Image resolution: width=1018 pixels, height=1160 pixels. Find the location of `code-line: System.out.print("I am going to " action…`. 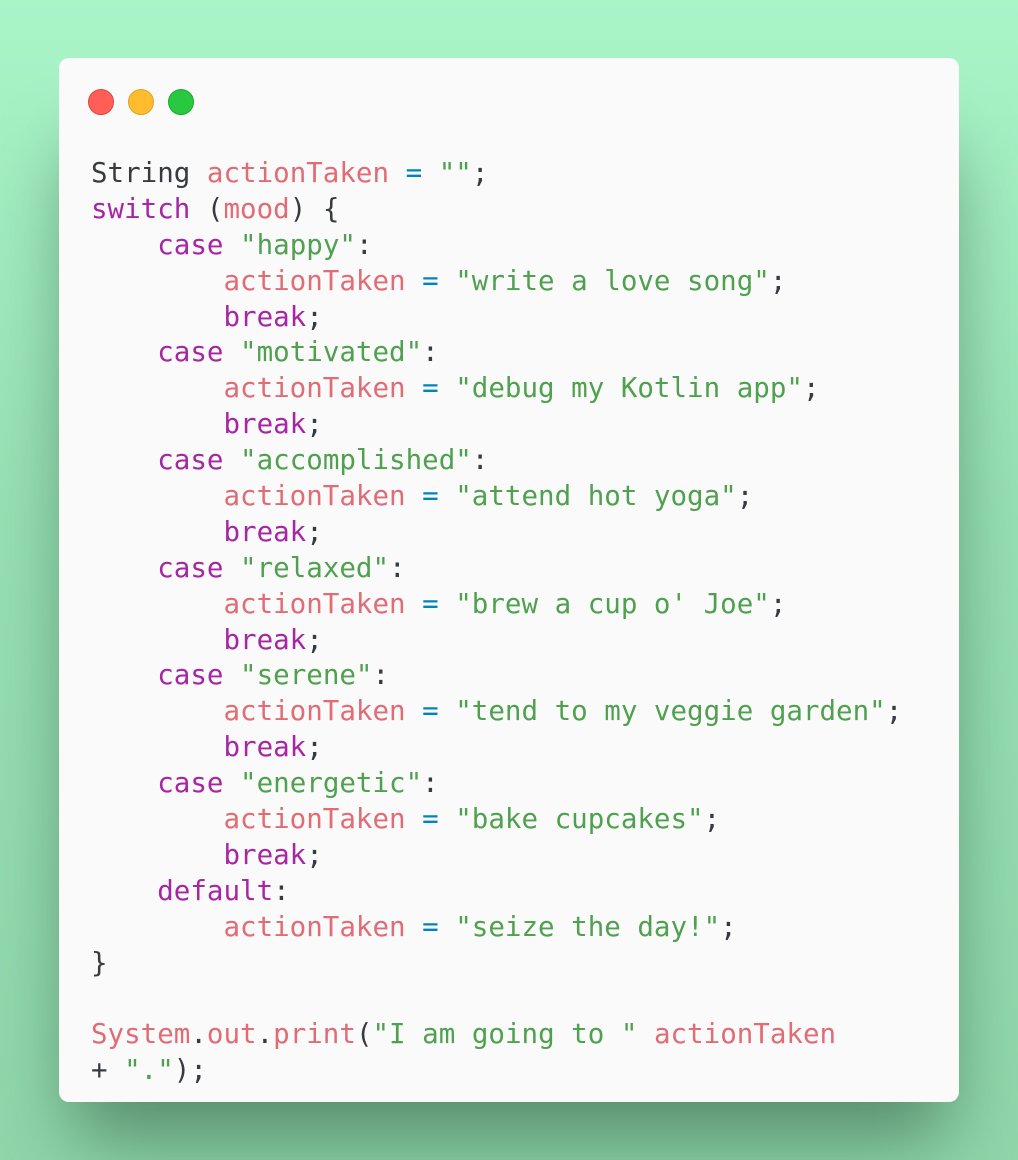

code-line: System.out.print("I am going to " action… is located at coordinates (496, 1035).